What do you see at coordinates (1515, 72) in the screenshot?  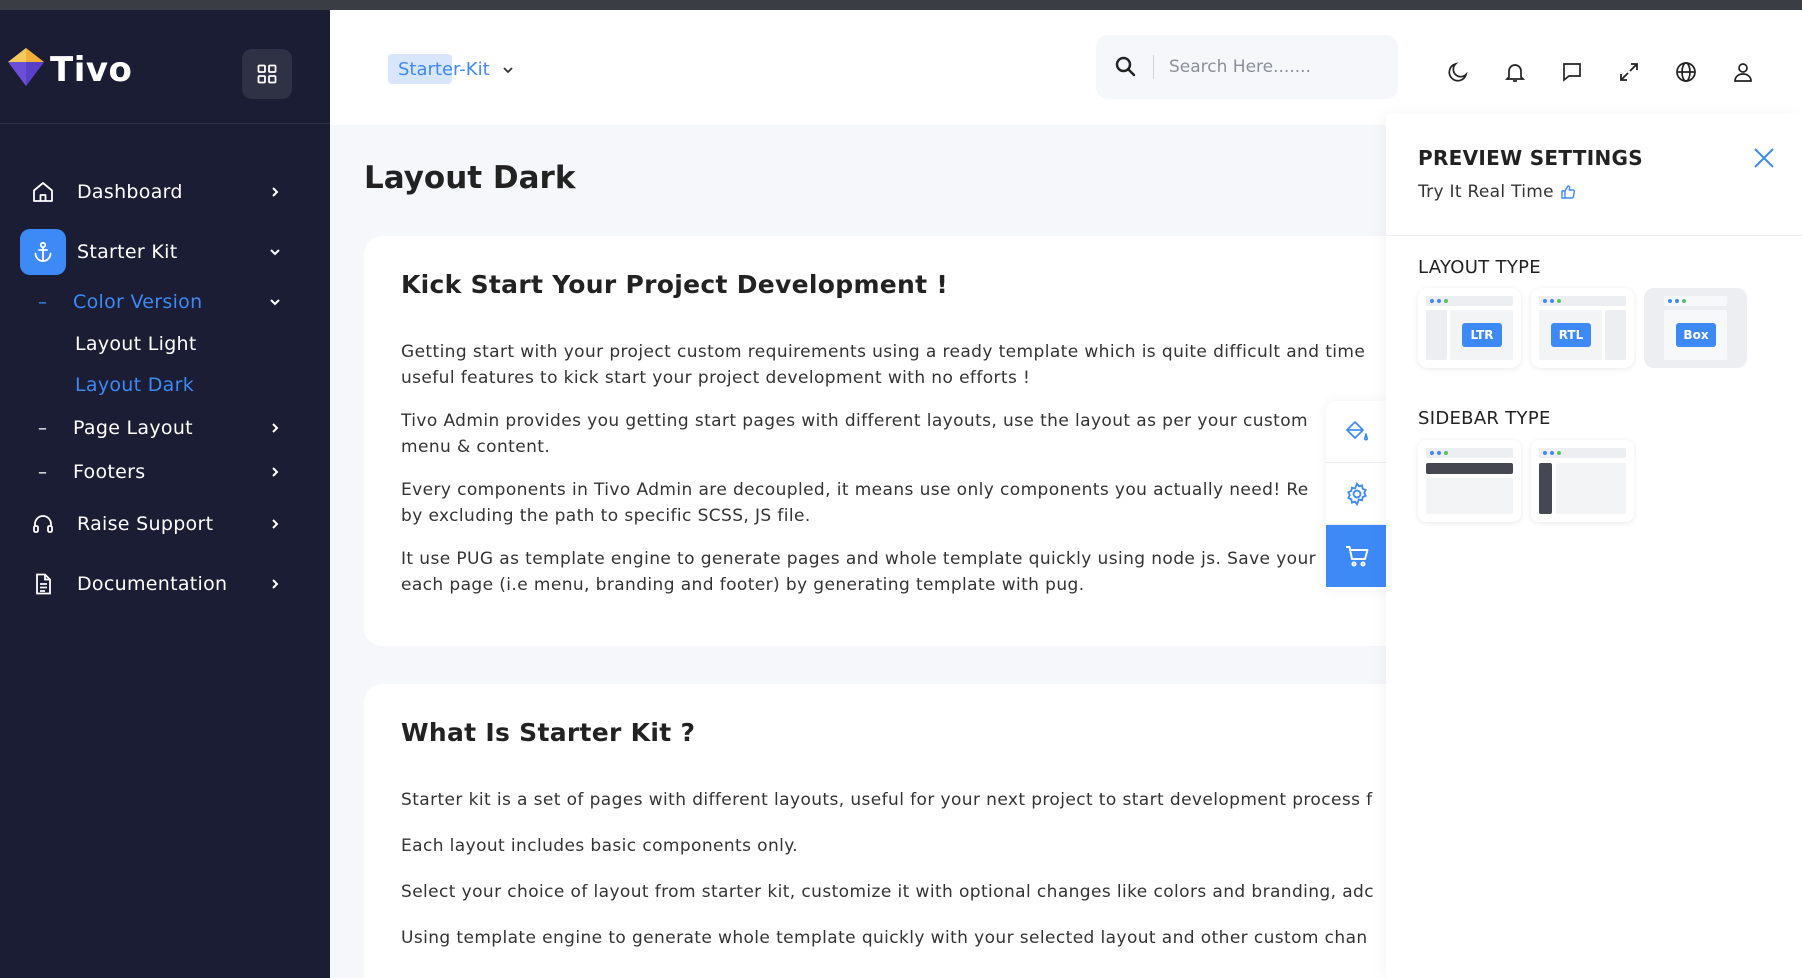 I see `bell-icon` at bounding box center [1515, 72].